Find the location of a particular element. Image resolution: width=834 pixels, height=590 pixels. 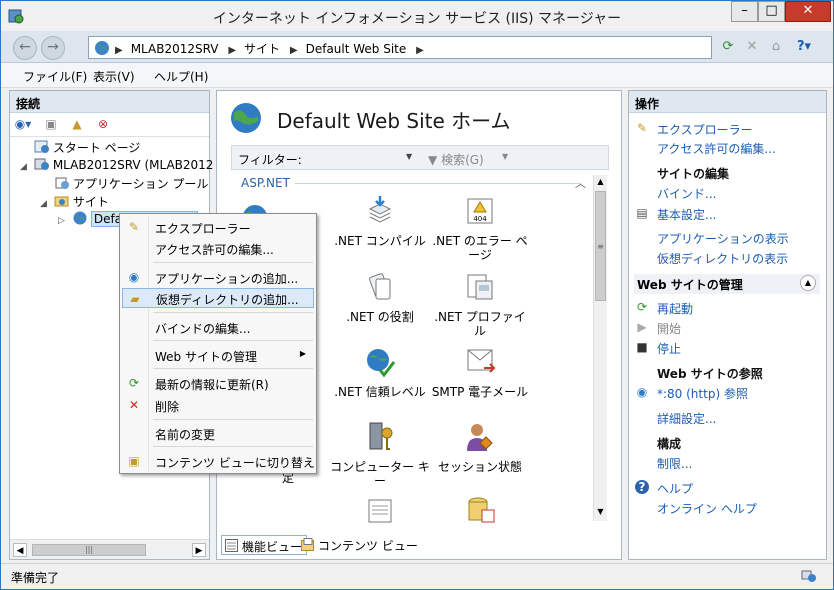

disconnect-icon: ⊗ is located at coordinates (103, 125).